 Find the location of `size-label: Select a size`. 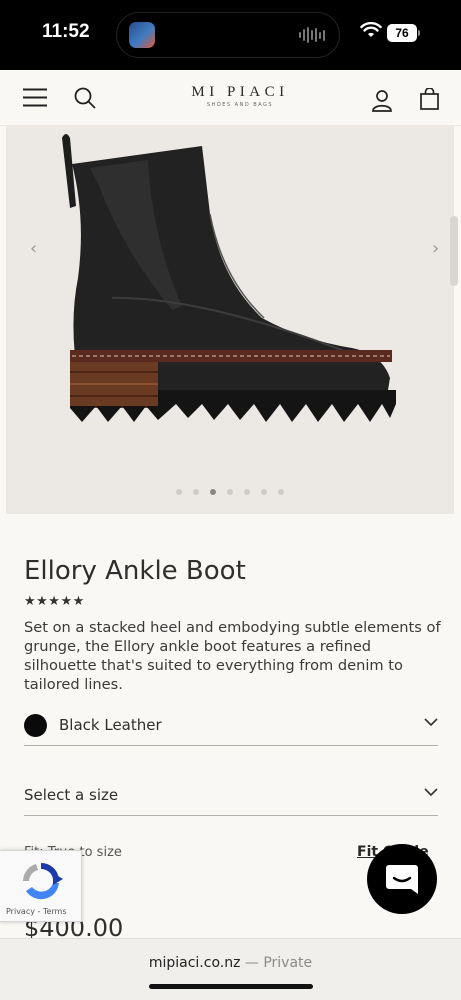

size-label: Select a size is located at coordinates (71, 795).